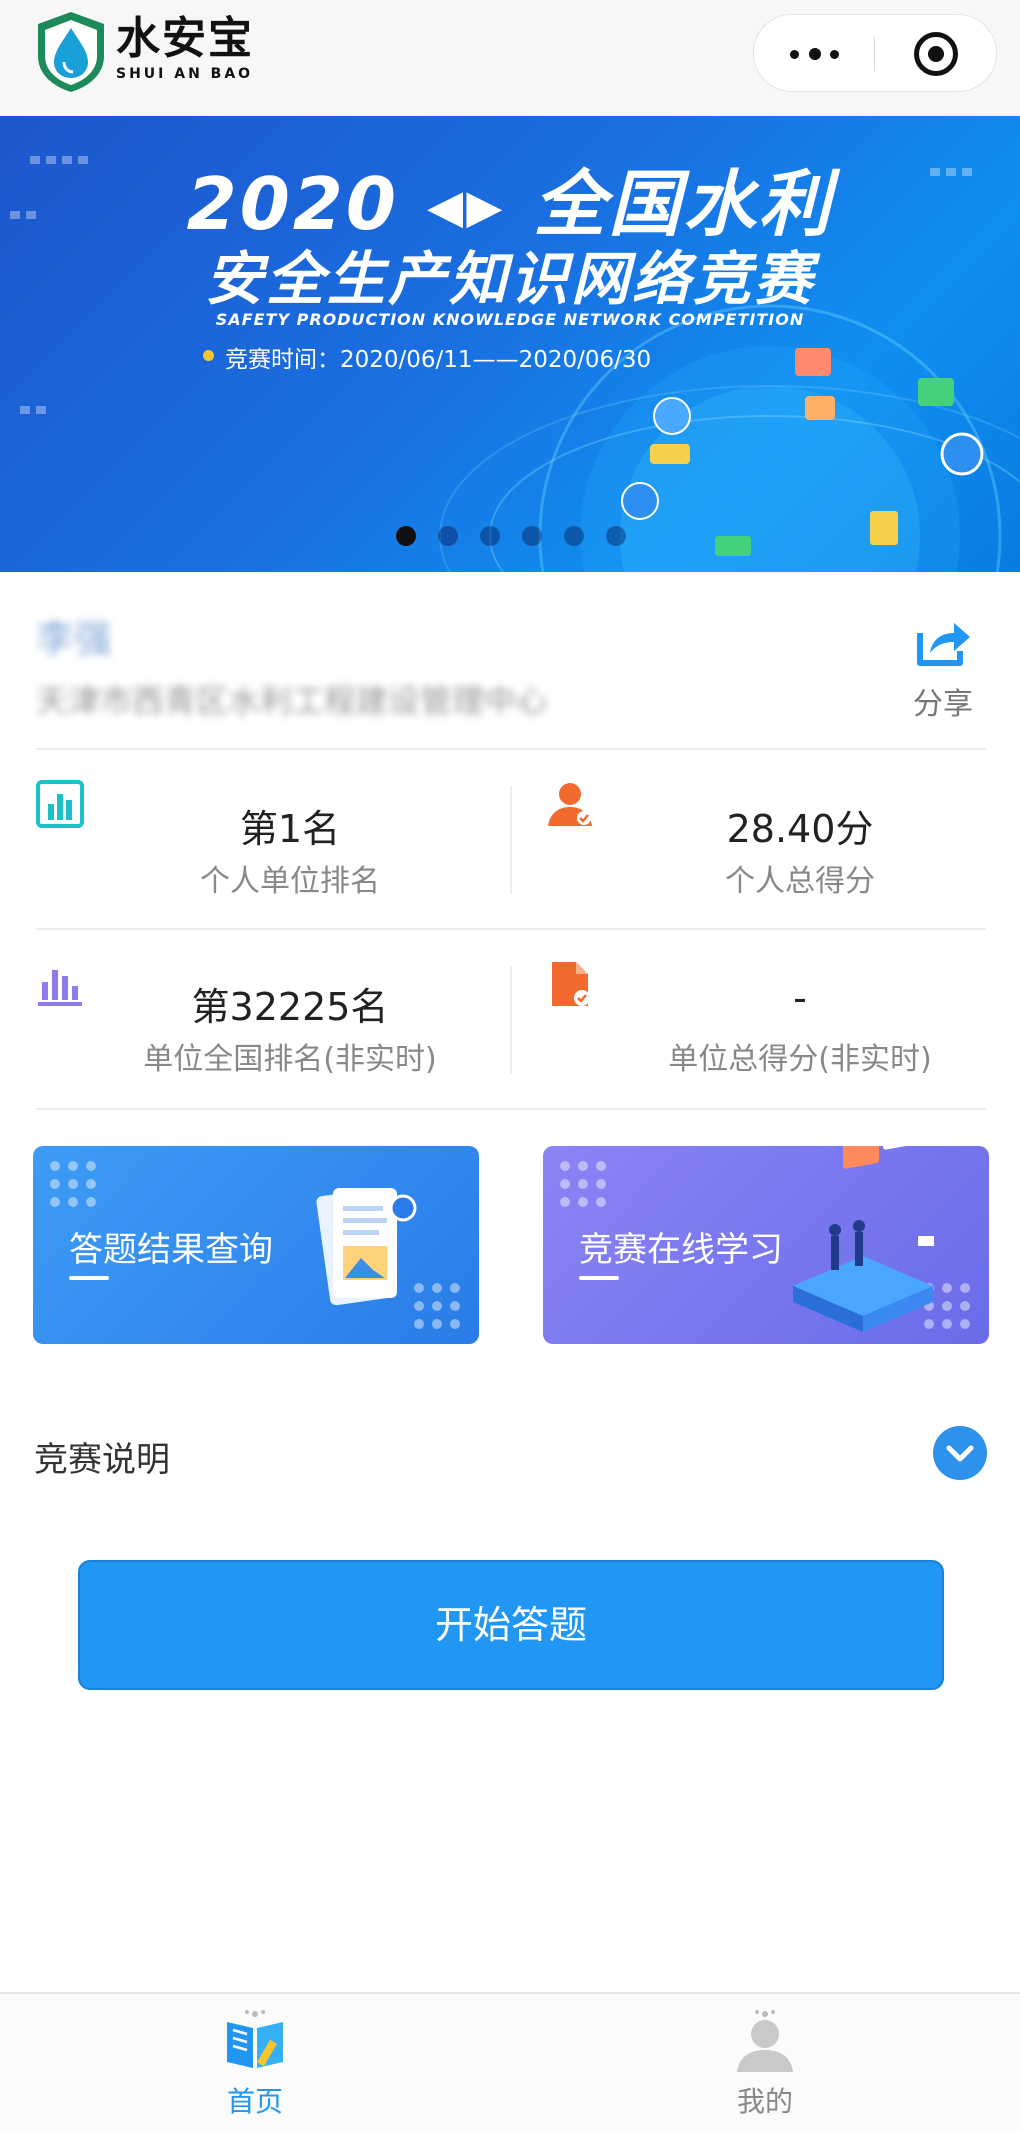  I want to click on result-query-card: 答题结果查询, so click(256, 1245).